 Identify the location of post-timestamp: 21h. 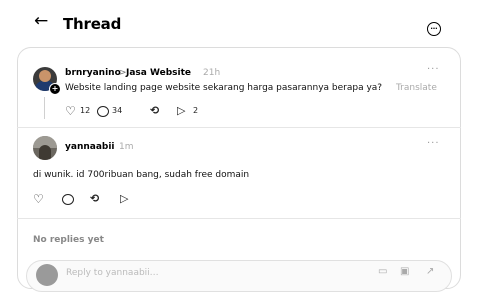
(212, 73).